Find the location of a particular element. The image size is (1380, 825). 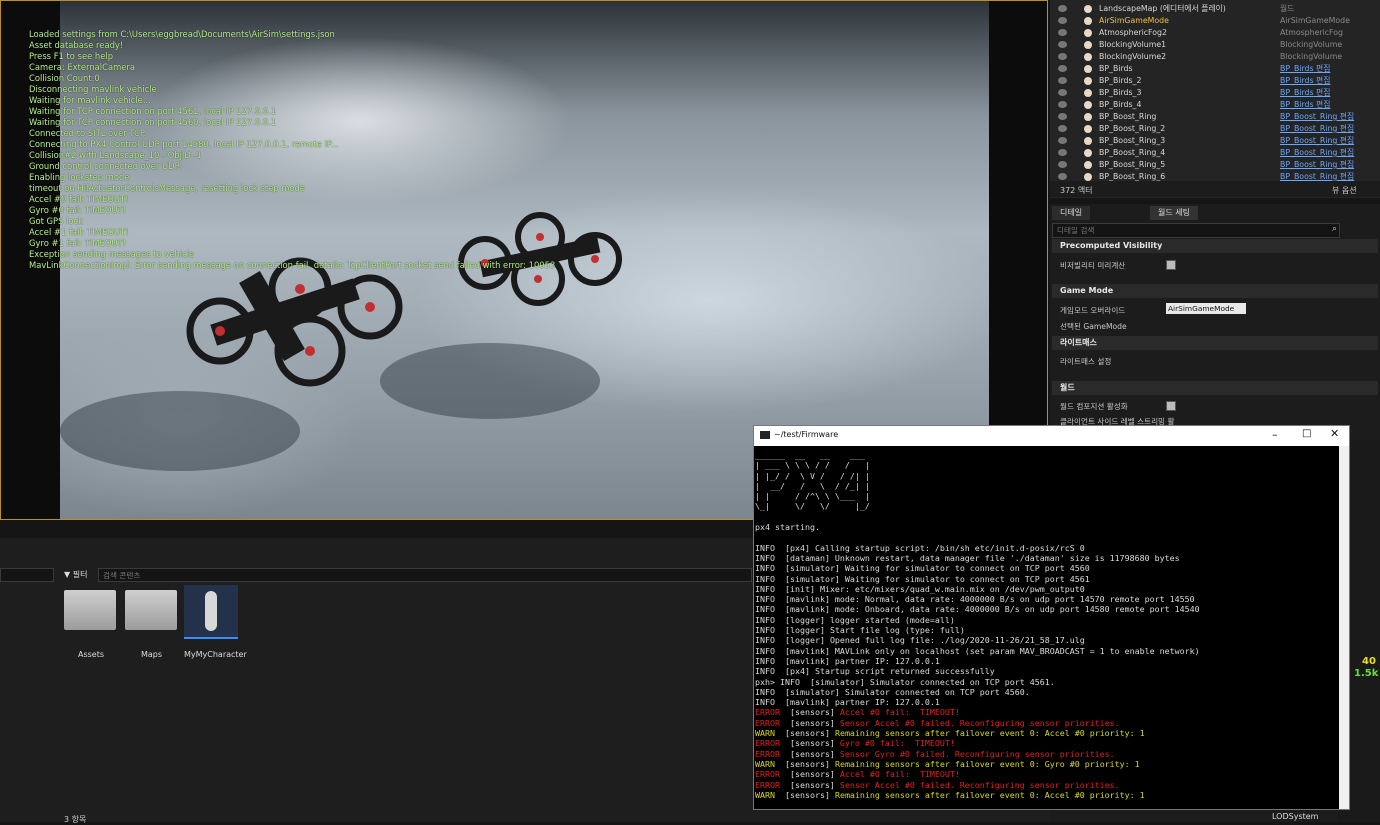

filter-button: ▼ 필터 is located at coordinates (75, 574).